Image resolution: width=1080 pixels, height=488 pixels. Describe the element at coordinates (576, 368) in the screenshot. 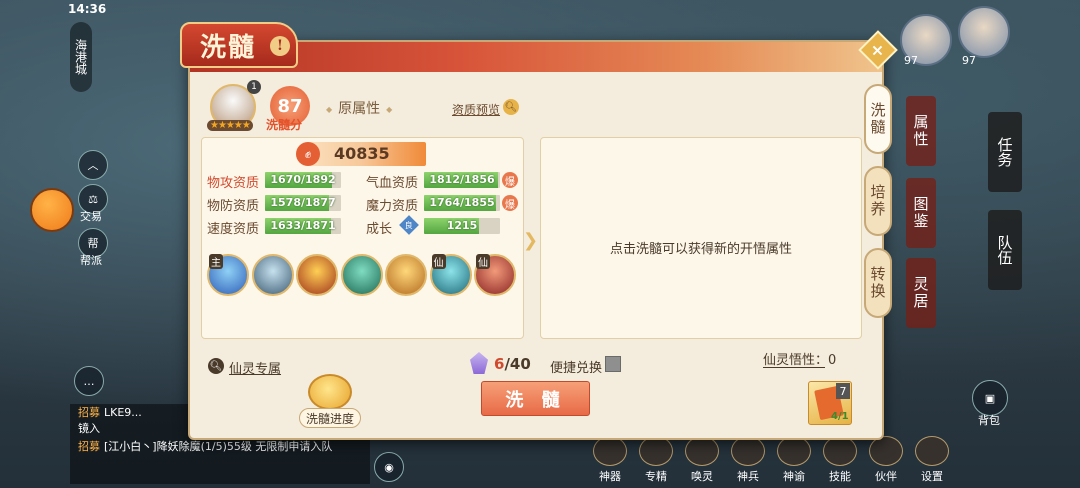

I see `quick-exchange-label: 便捷兑换` at that location.